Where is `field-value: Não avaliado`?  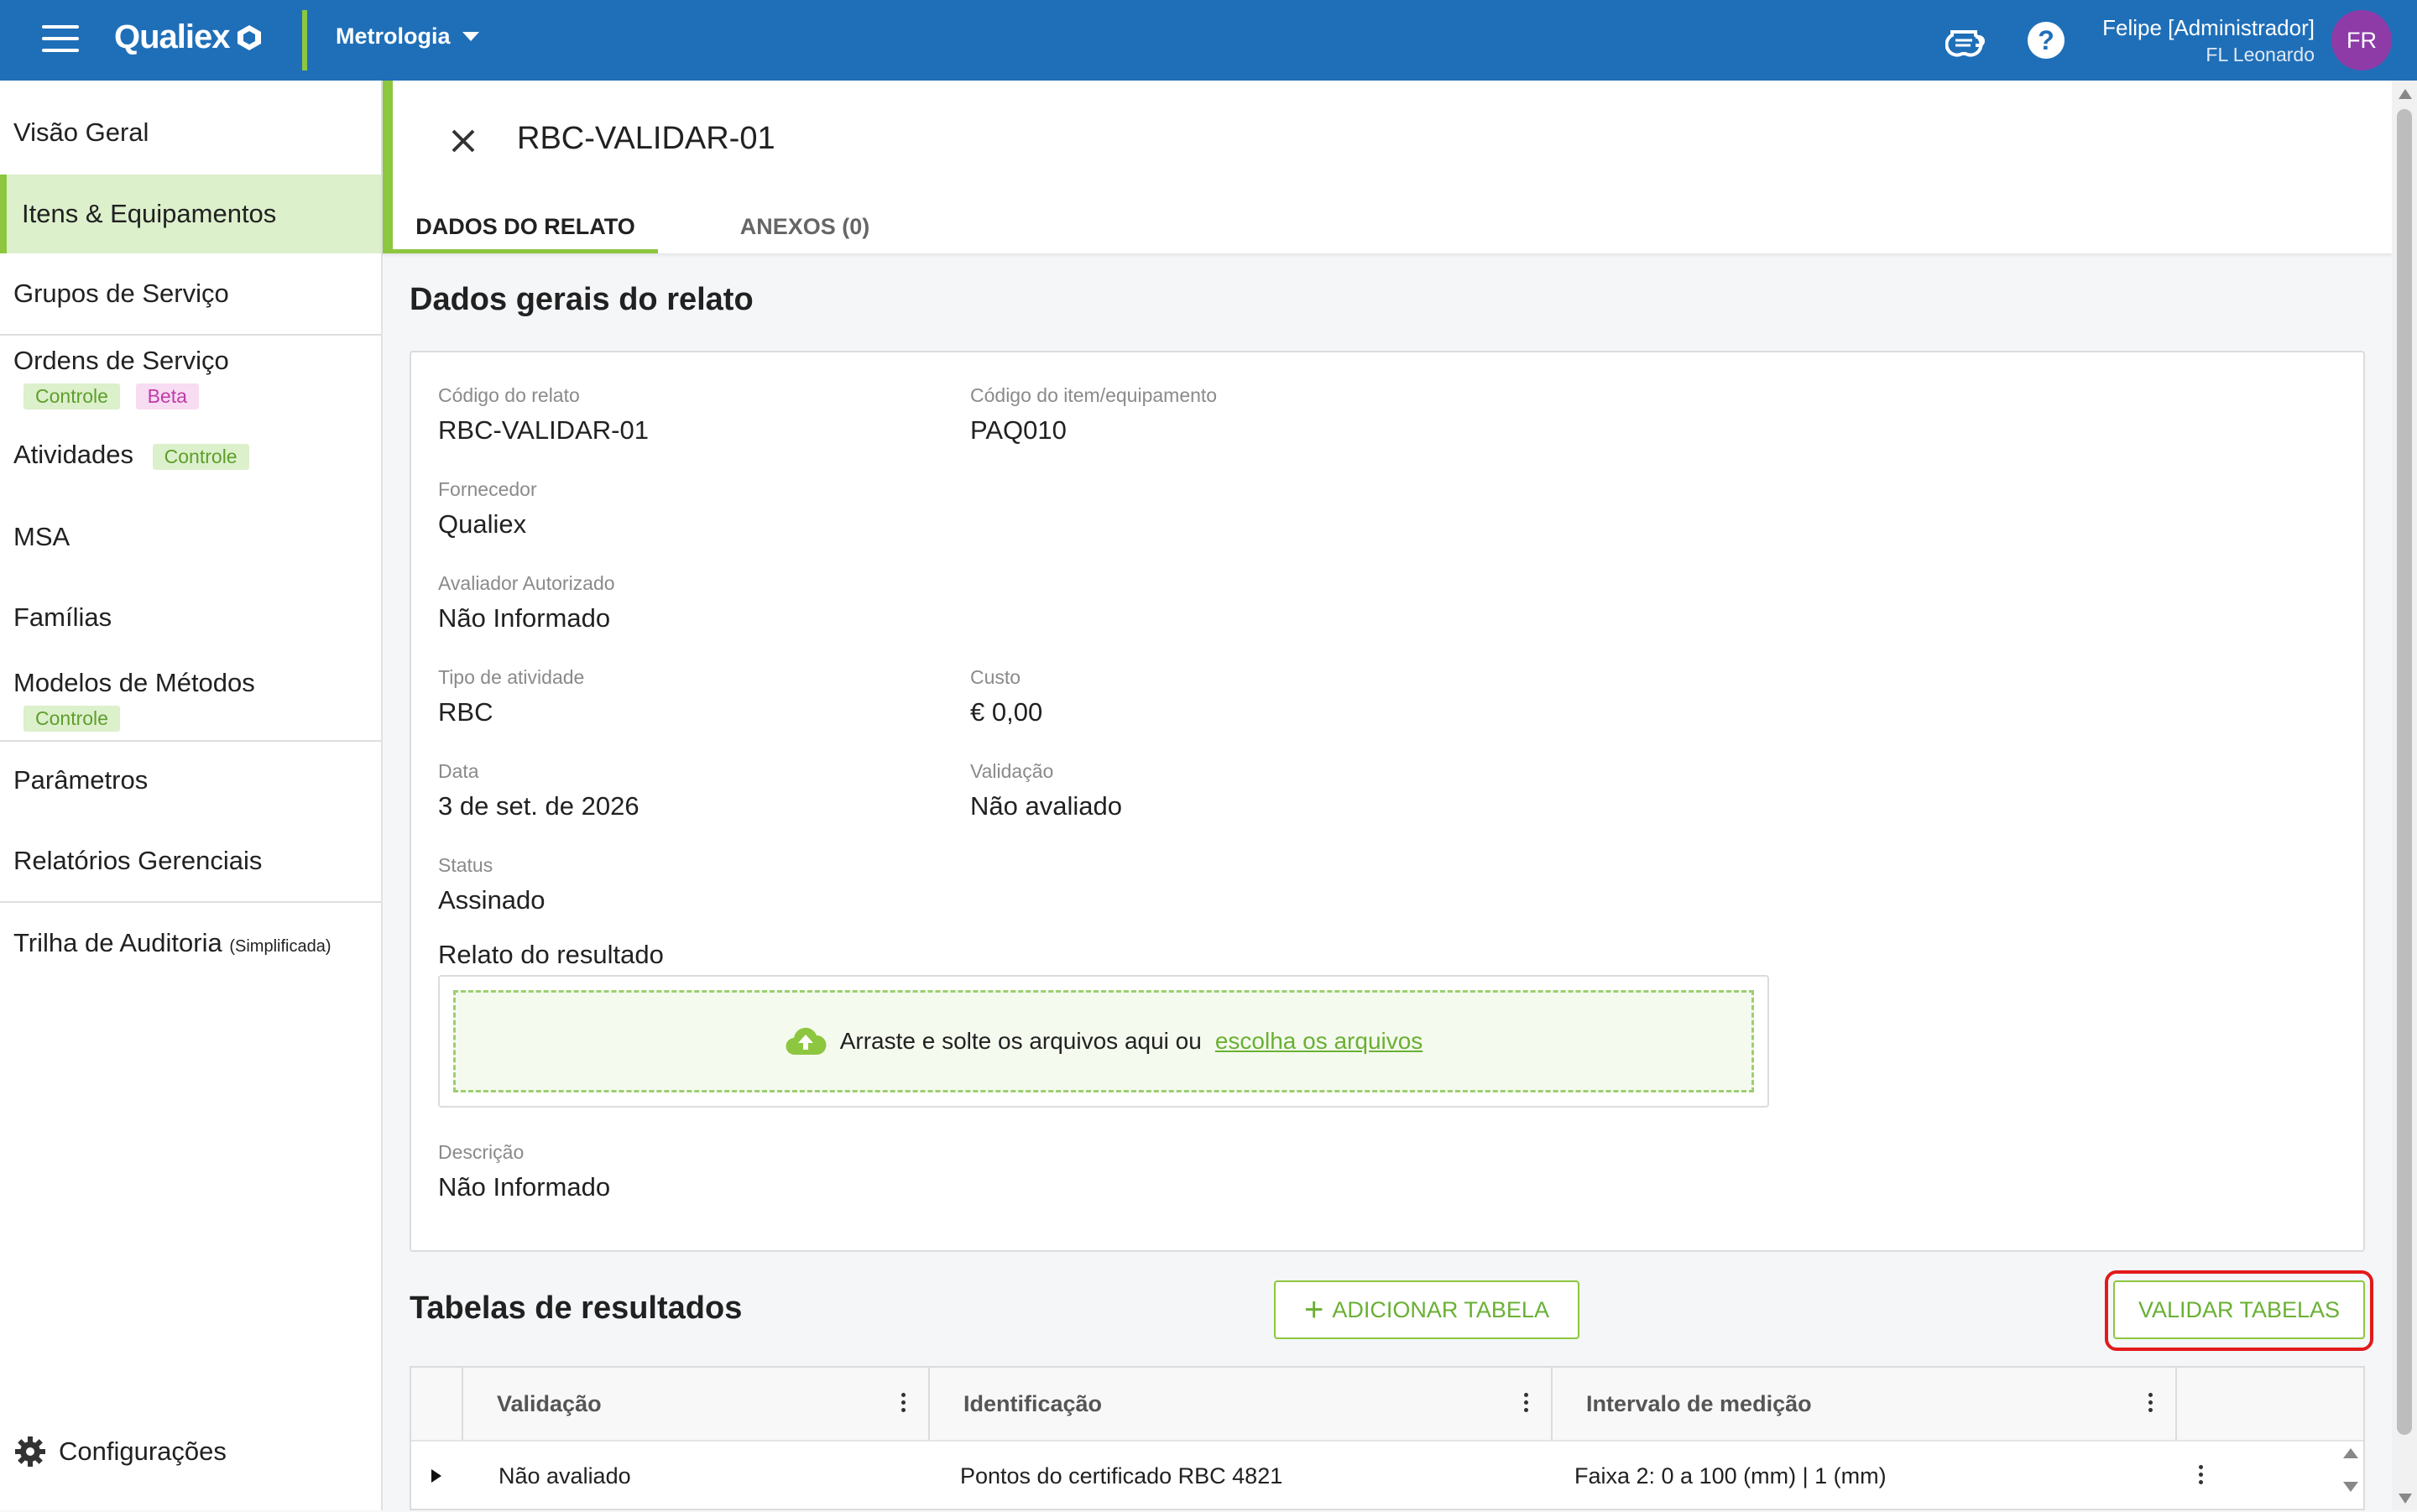 field-value: Não avaliado is located at coordinates (1046, 806).